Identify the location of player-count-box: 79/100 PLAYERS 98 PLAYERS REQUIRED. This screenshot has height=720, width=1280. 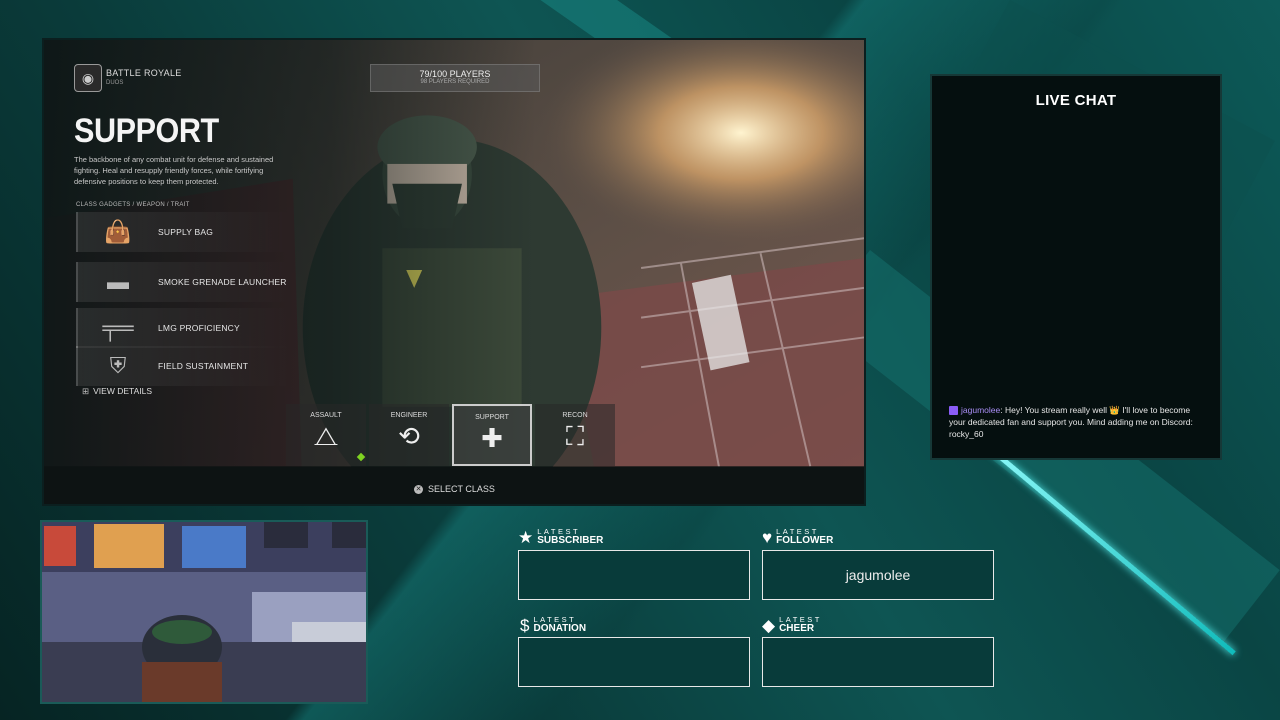
(455, 78).